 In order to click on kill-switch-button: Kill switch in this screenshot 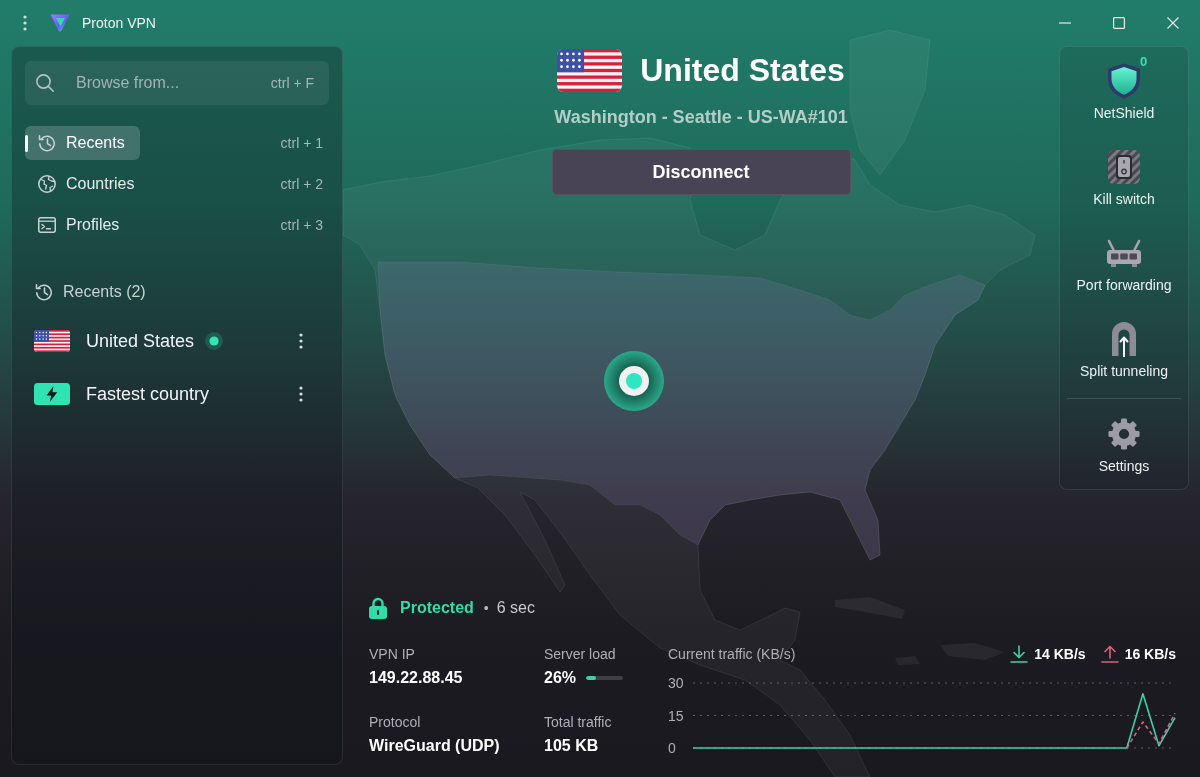, I will do `click(1124, 179)`.